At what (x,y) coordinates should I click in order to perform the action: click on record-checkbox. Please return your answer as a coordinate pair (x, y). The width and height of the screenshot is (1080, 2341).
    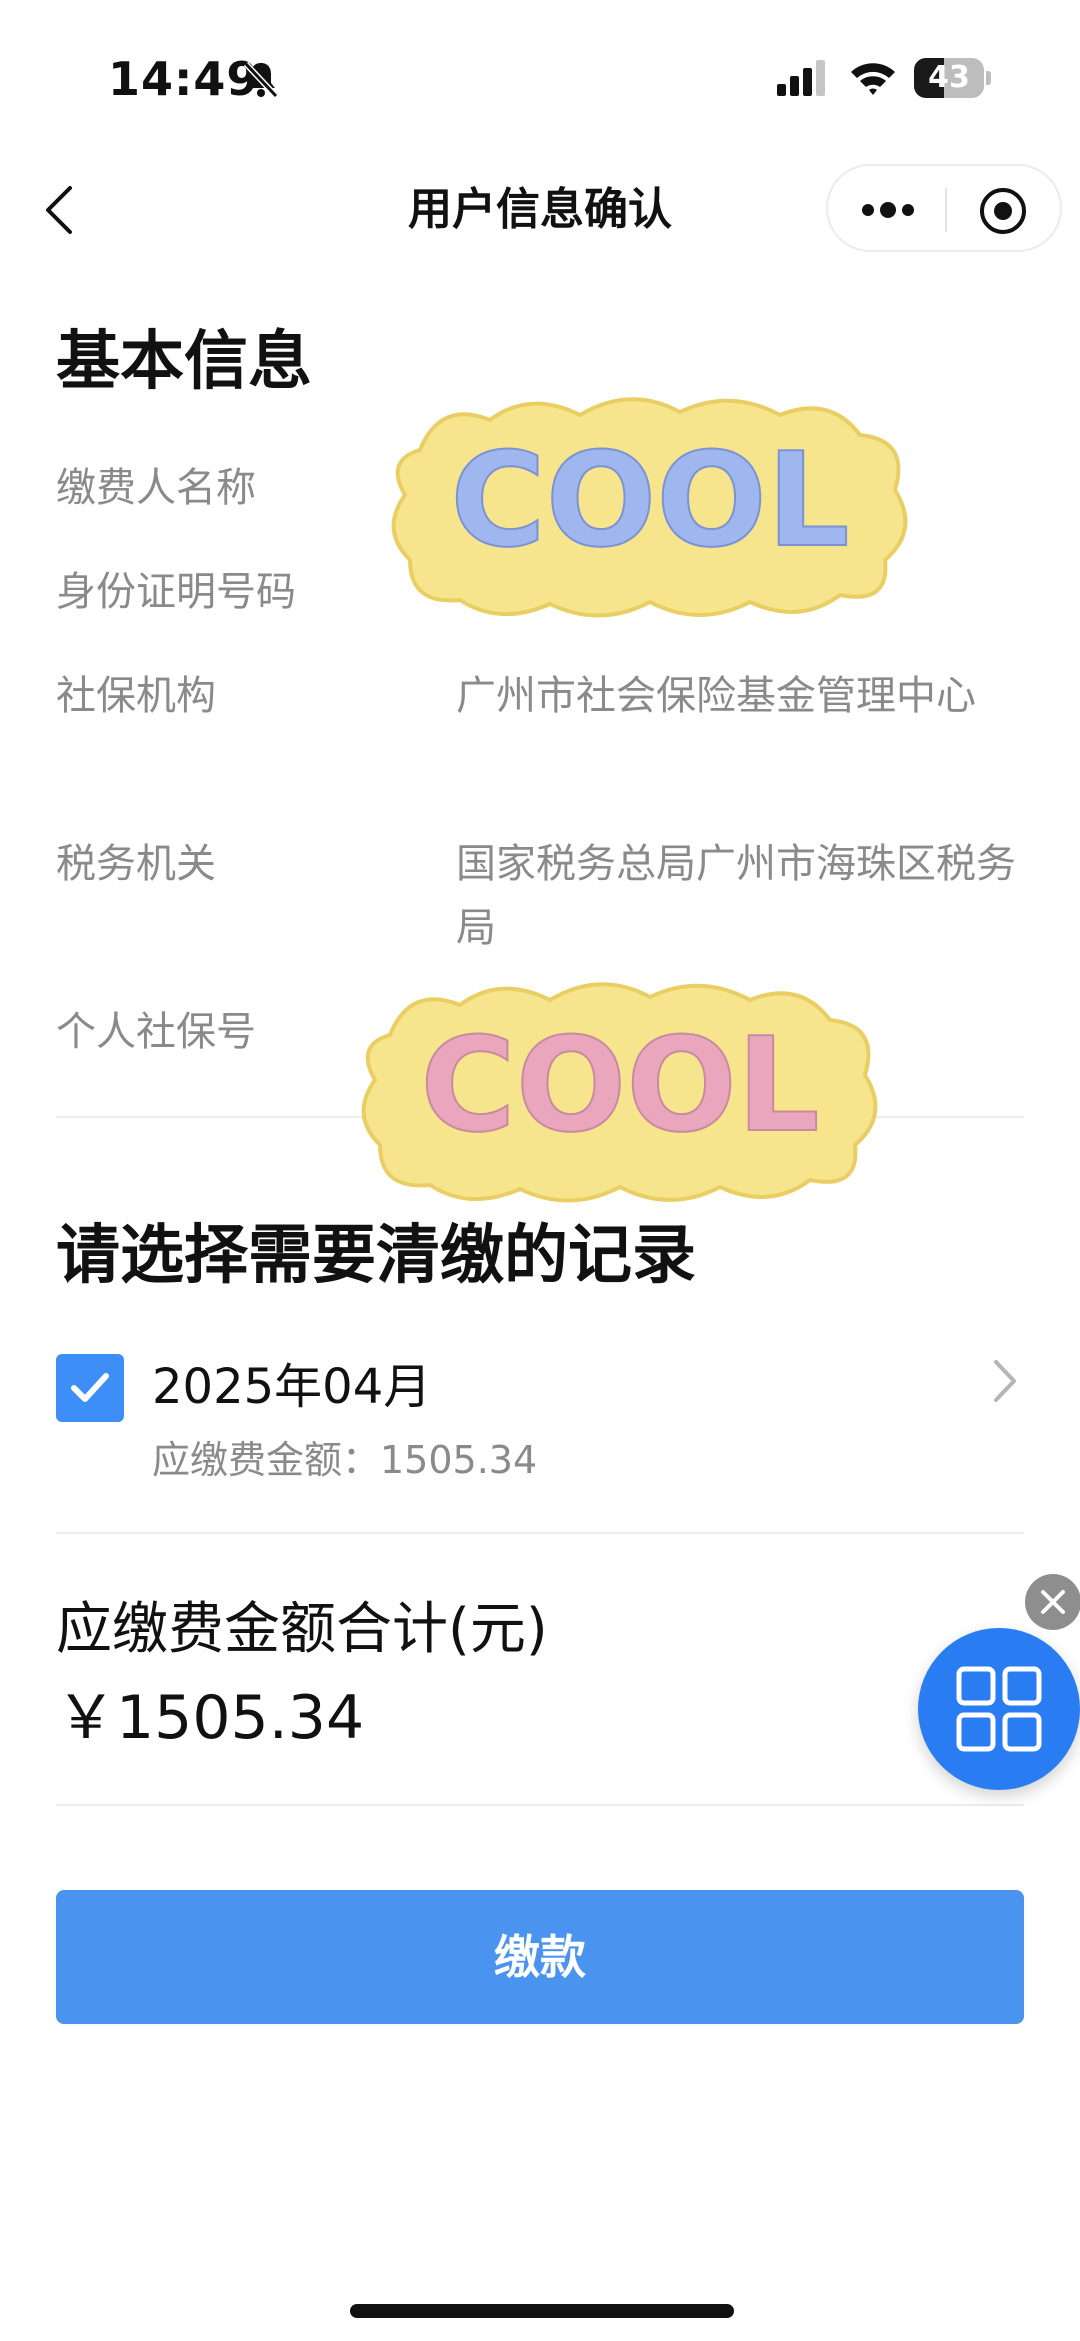
    Looking at the image, I should click on (90, 1388).